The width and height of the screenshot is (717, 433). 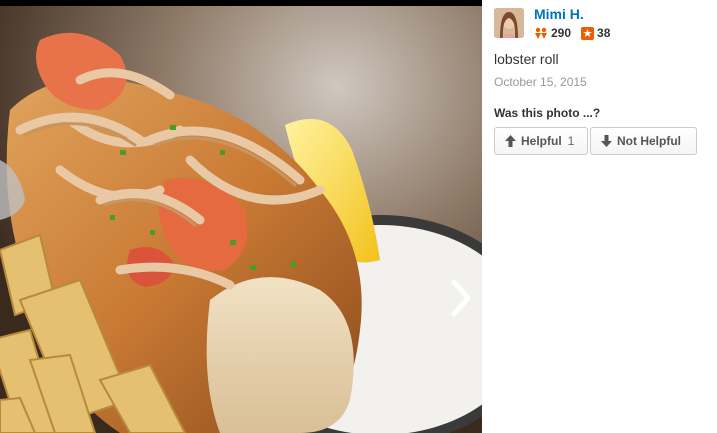 What do you see at coordinates (559, 14) in the screenshot?
I see `user-name-link: Mimi H.` at bounding box center [559, 14].